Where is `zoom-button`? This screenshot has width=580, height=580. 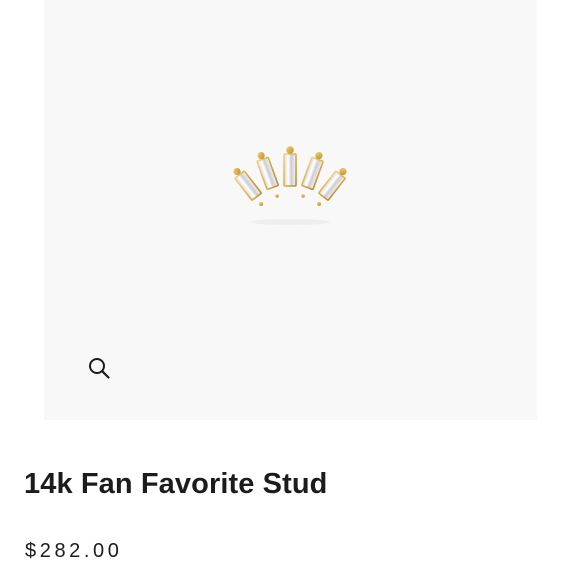
zoom-button is located at coordinates (99, 368).